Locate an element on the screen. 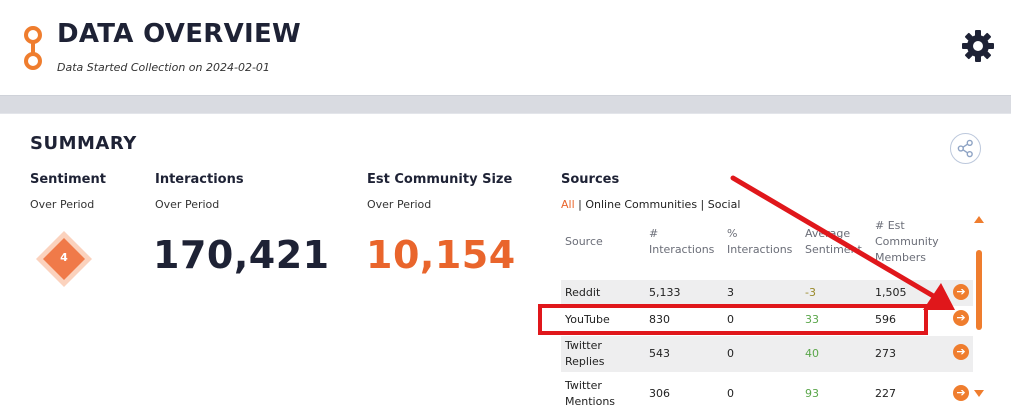  col-header-source: Source is located at coordinates (584, 242).